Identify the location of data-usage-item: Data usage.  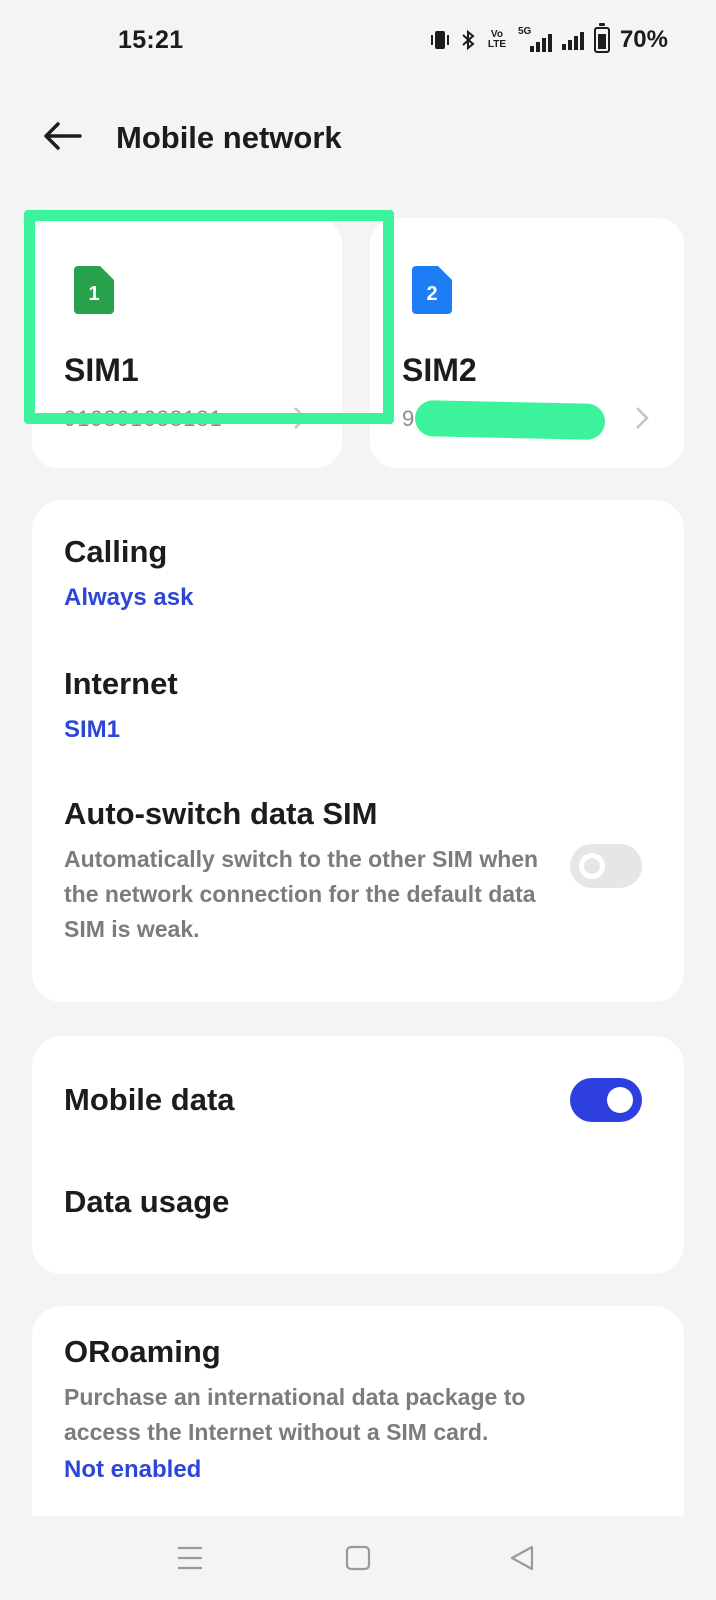
(146, 1202).